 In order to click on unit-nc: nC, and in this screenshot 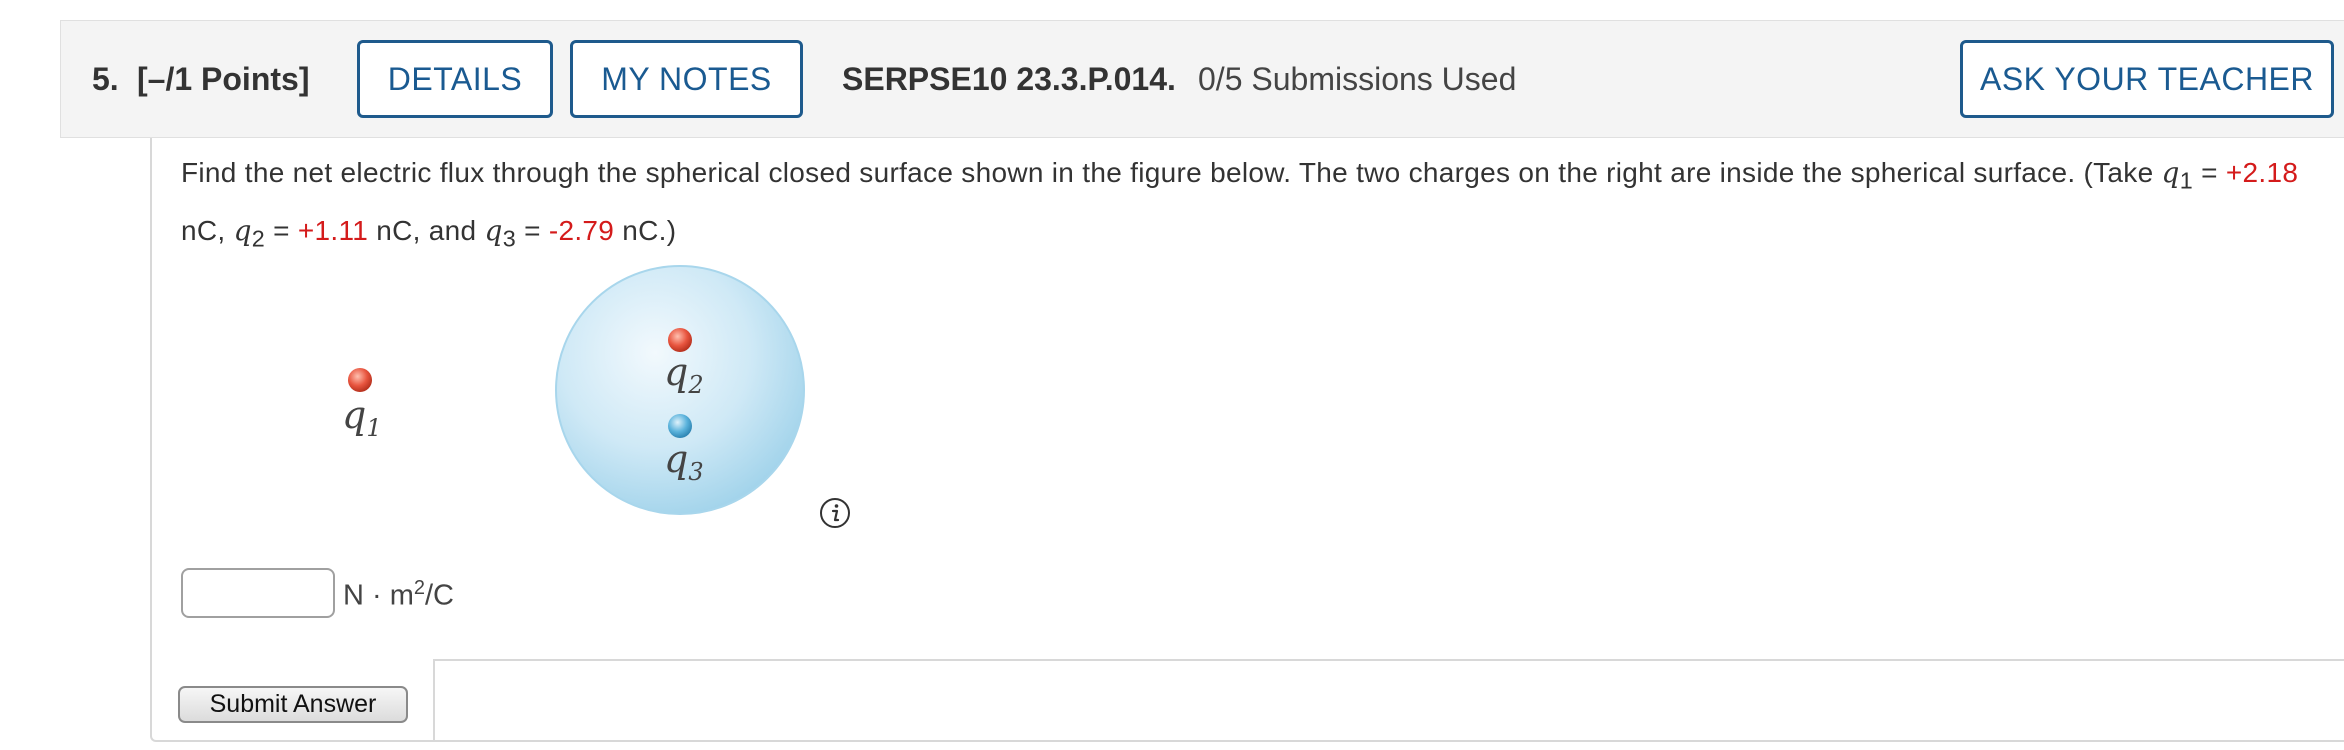, I will do `click(426, 230)`.